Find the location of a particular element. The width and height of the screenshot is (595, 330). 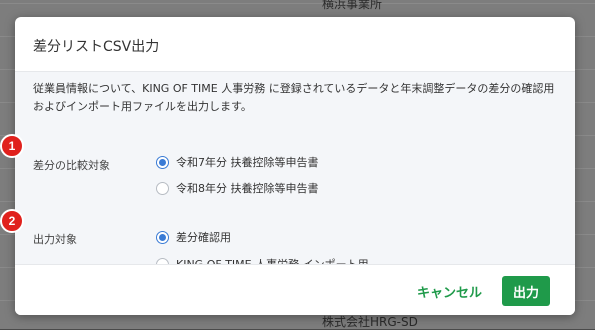

dialog-title: 差分リストCSV出力 is located at coordinates (96, 47).